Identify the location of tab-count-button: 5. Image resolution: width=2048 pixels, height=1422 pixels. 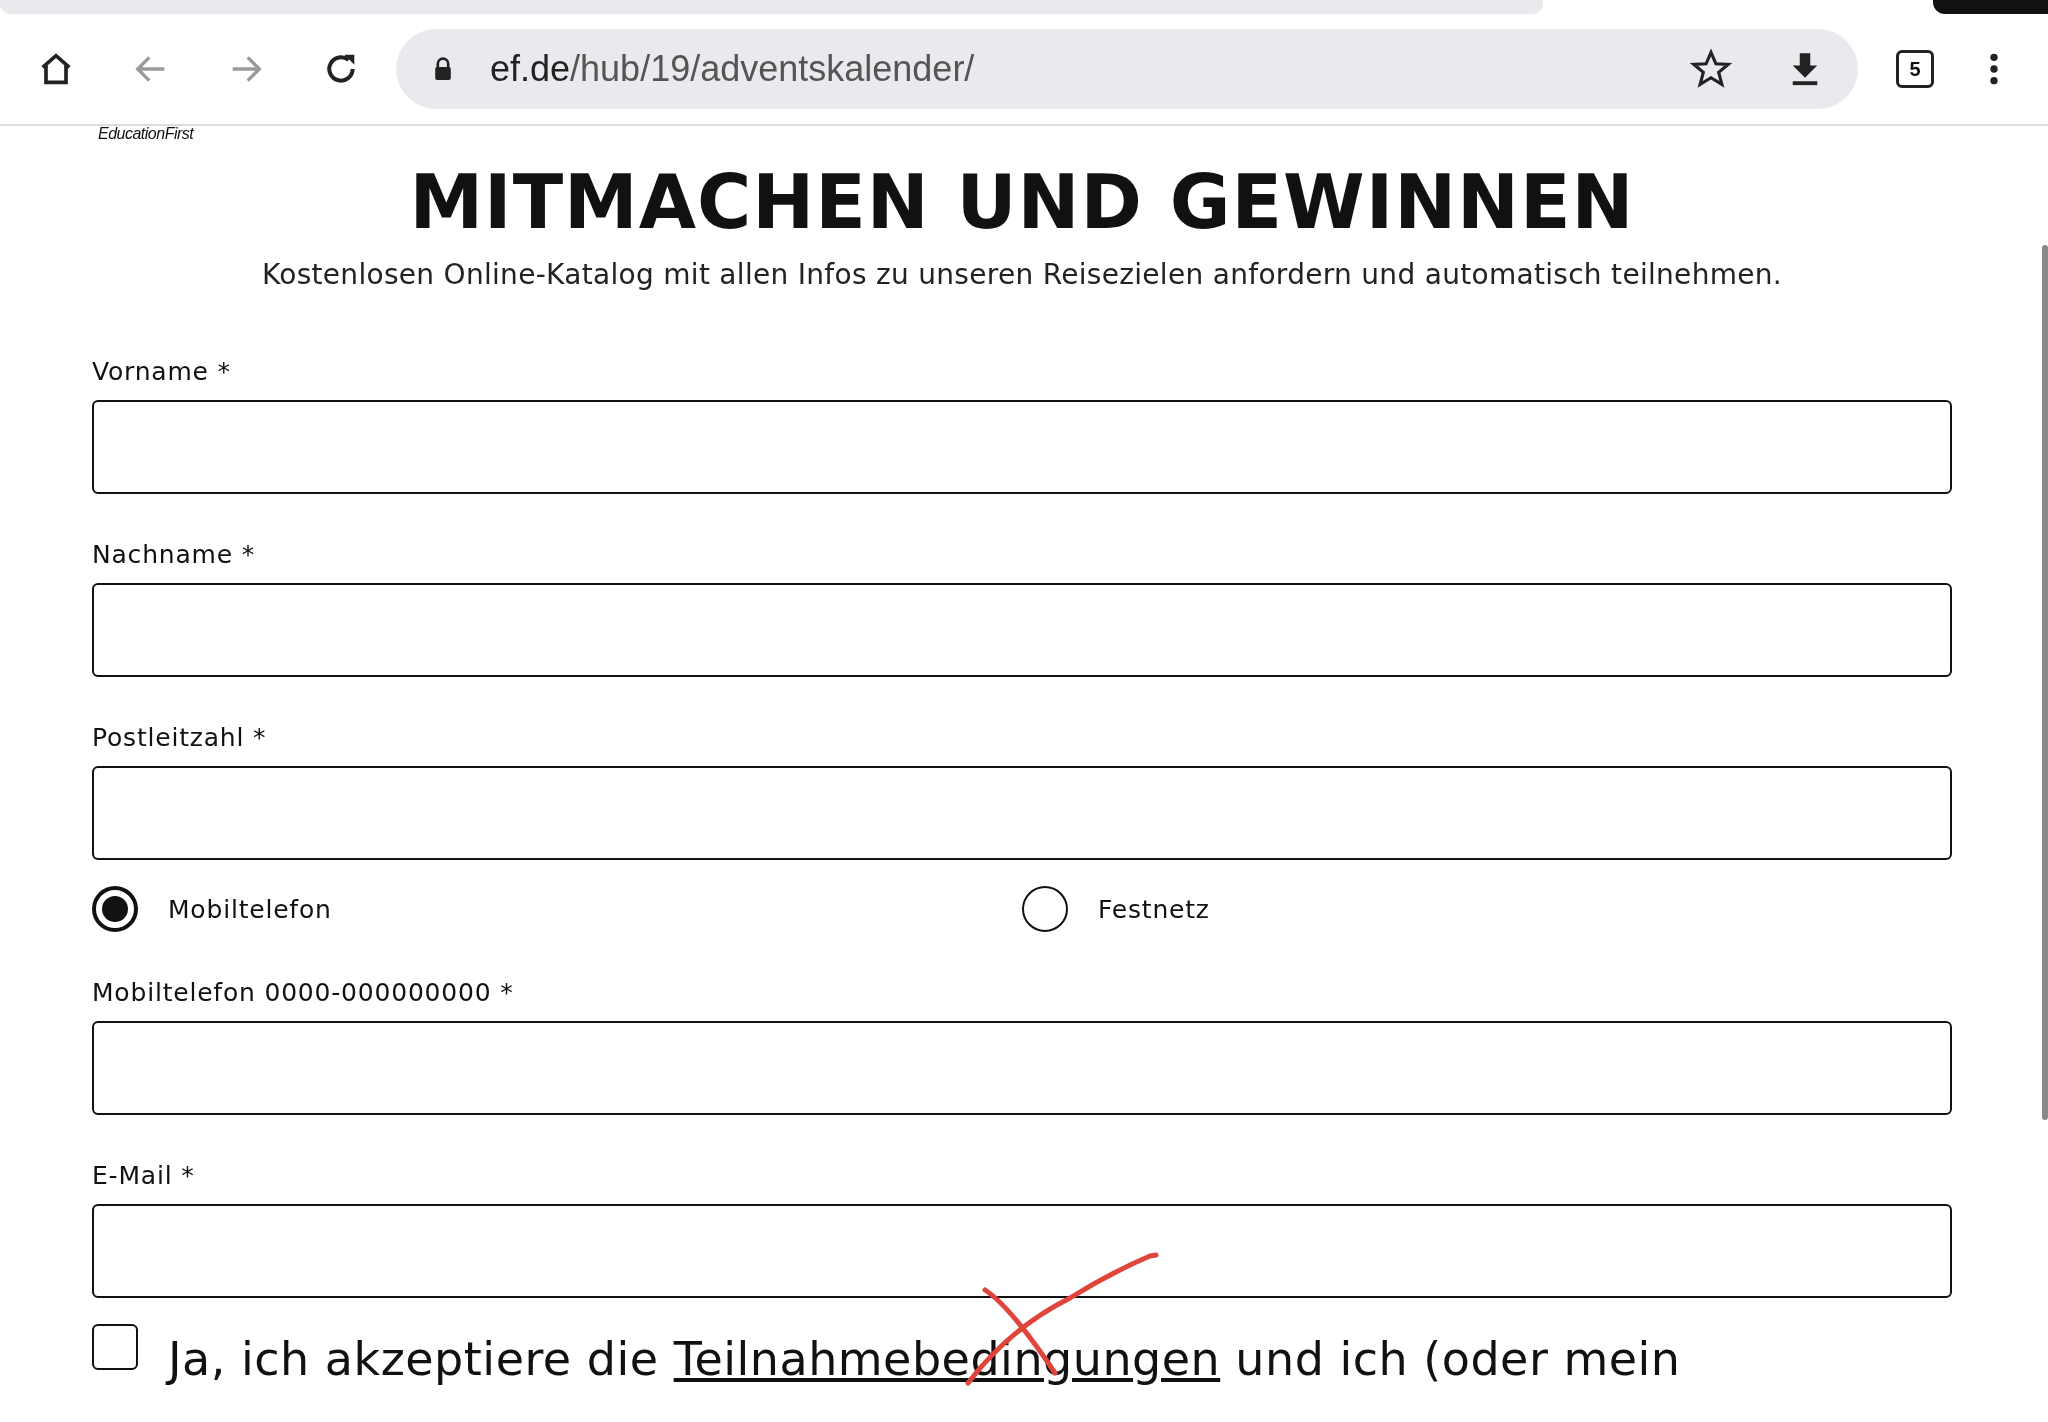
(1915, 69).